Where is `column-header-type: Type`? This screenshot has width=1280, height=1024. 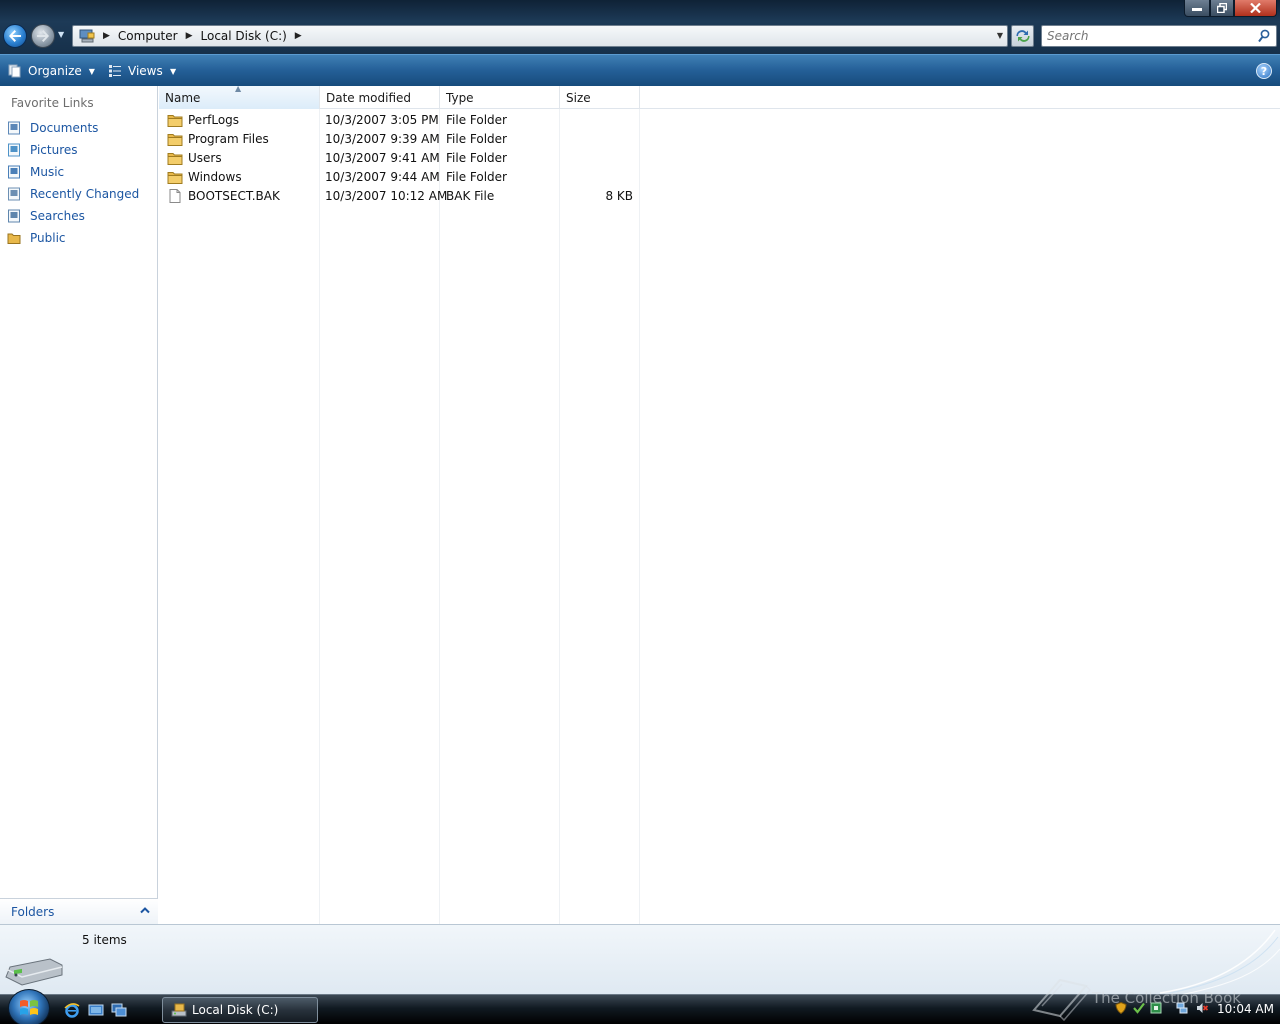
column-header-type: Type is located at coordinates (500, 97).